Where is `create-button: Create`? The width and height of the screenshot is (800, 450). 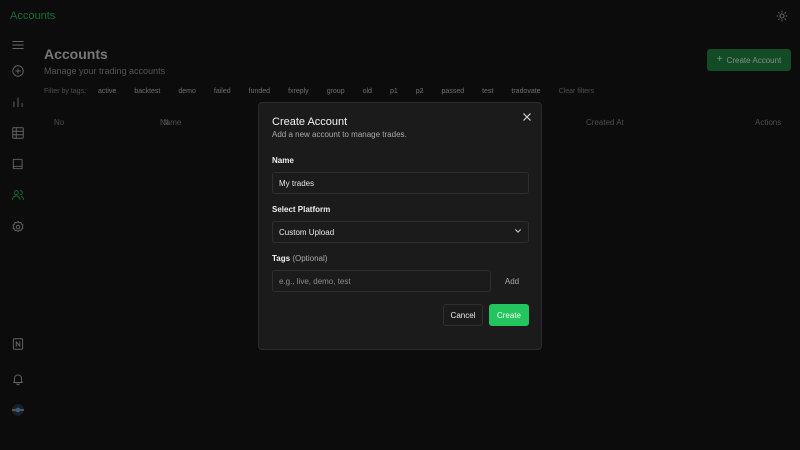
create-button: Create is located at coordinates (509, 315).